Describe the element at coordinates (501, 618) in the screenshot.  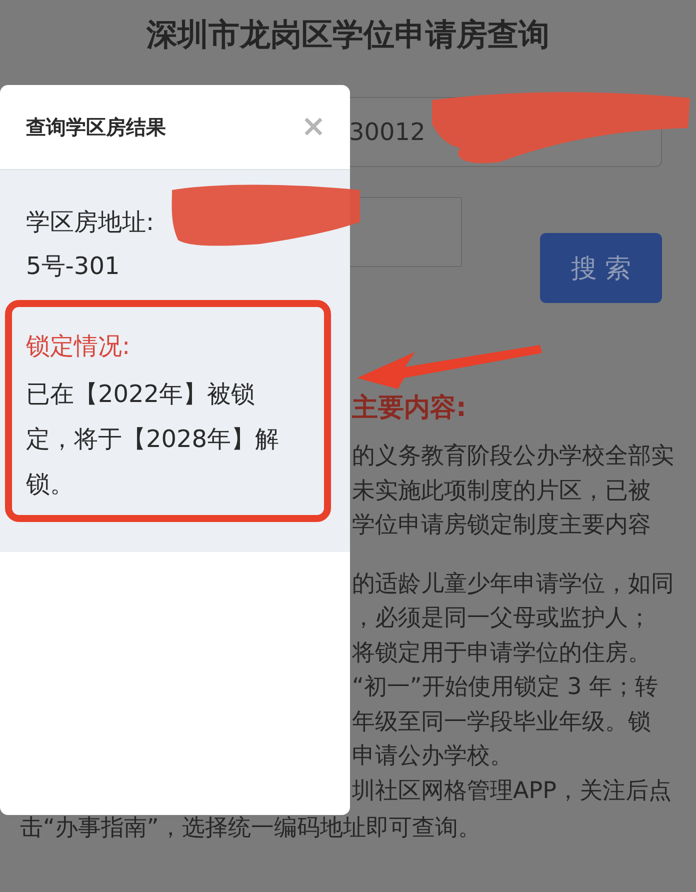
I see `text-line: ，必须是同一父母或监护人；` at that location.